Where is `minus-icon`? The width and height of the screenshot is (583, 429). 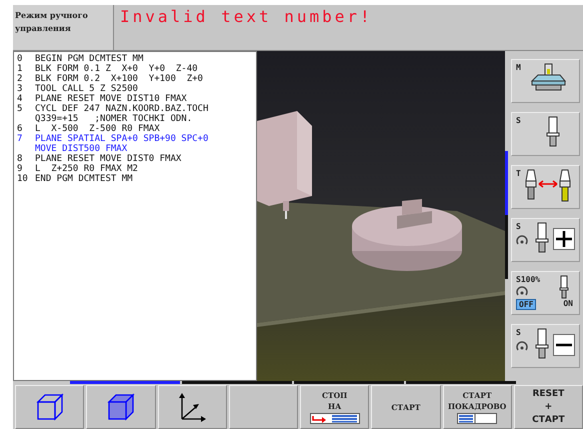 minus-icon is located at coordinates (564, 345).